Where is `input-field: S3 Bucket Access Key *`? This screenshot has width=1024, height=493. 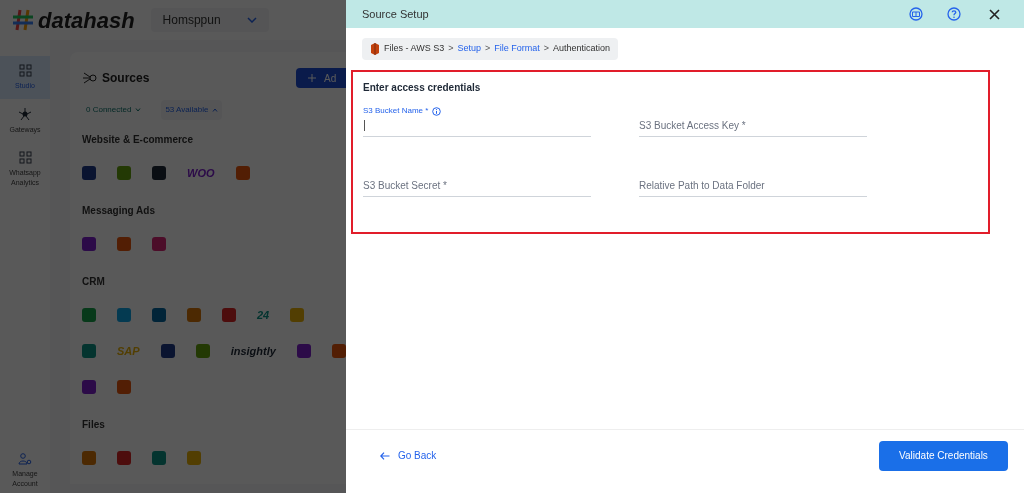
input-field: S3 Bucket Access Key * is located at coordinates (753, 126).